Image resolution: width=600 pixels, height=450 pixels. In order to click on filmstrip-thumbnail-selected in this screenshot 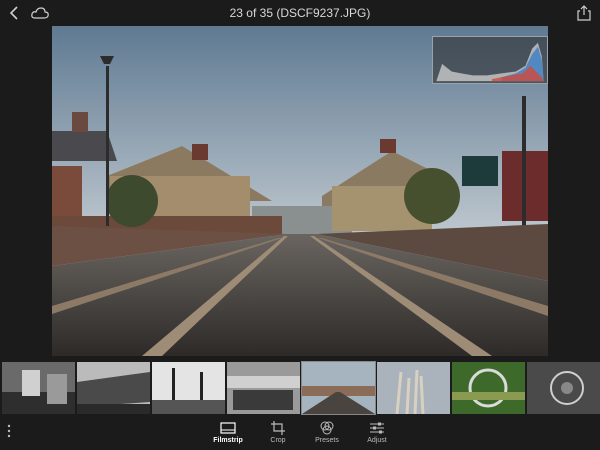, I will do `click(338, 388)`.